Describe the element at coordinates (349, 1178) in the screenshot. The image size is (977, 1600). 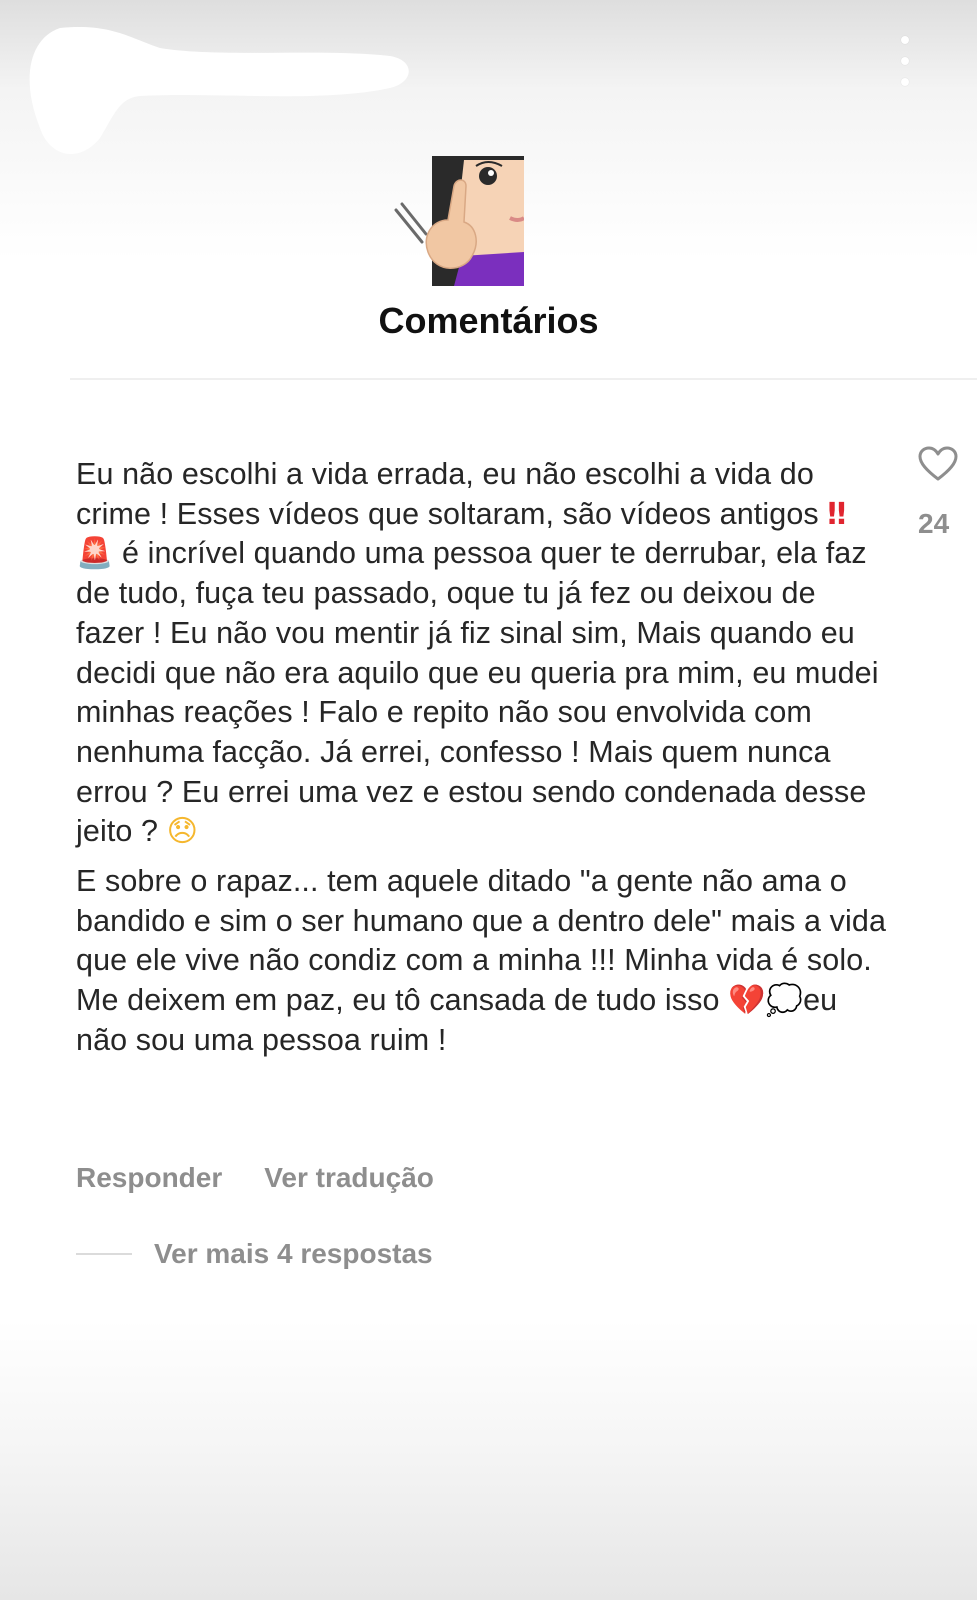
I see `translate-button: Ver tradução` at that location.